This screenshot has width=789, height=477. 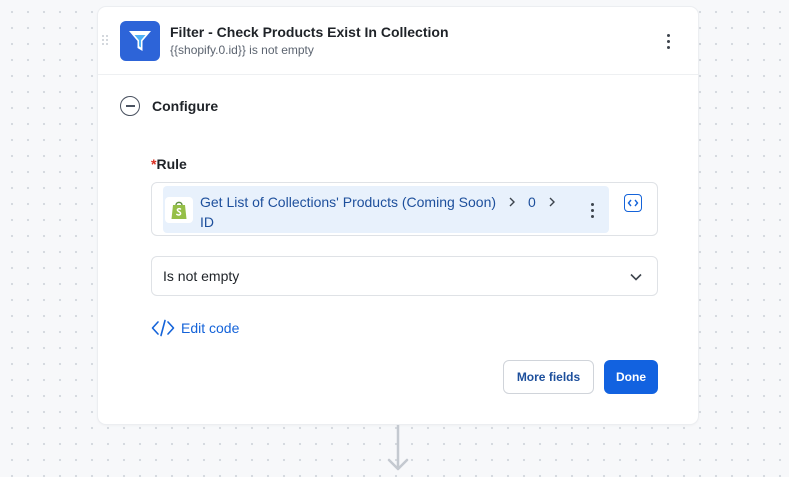 I want to click on chevron-down-icon, so click(x=636, y=277).